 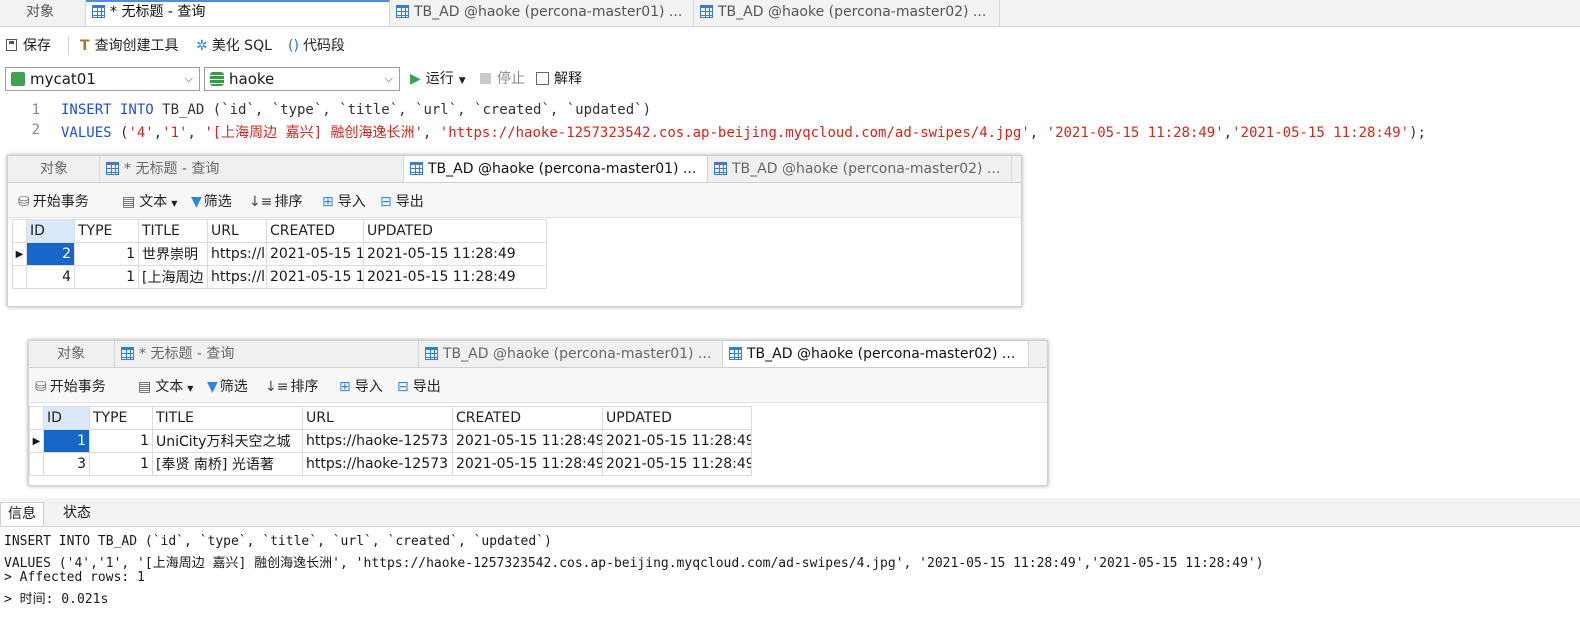 I want to click on query-icon, so click(x=127, y=353).